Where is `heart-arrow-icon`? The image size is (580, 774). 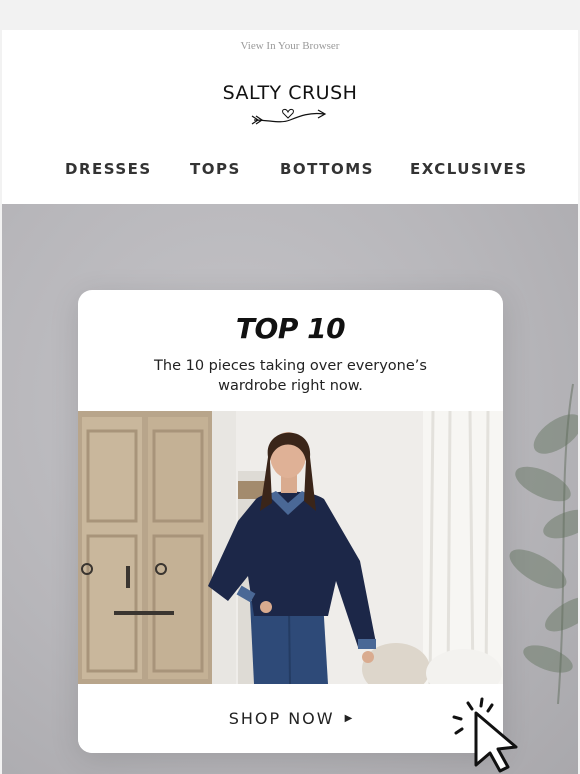
heart-arrow-icon is located at coordinates (289, 117).